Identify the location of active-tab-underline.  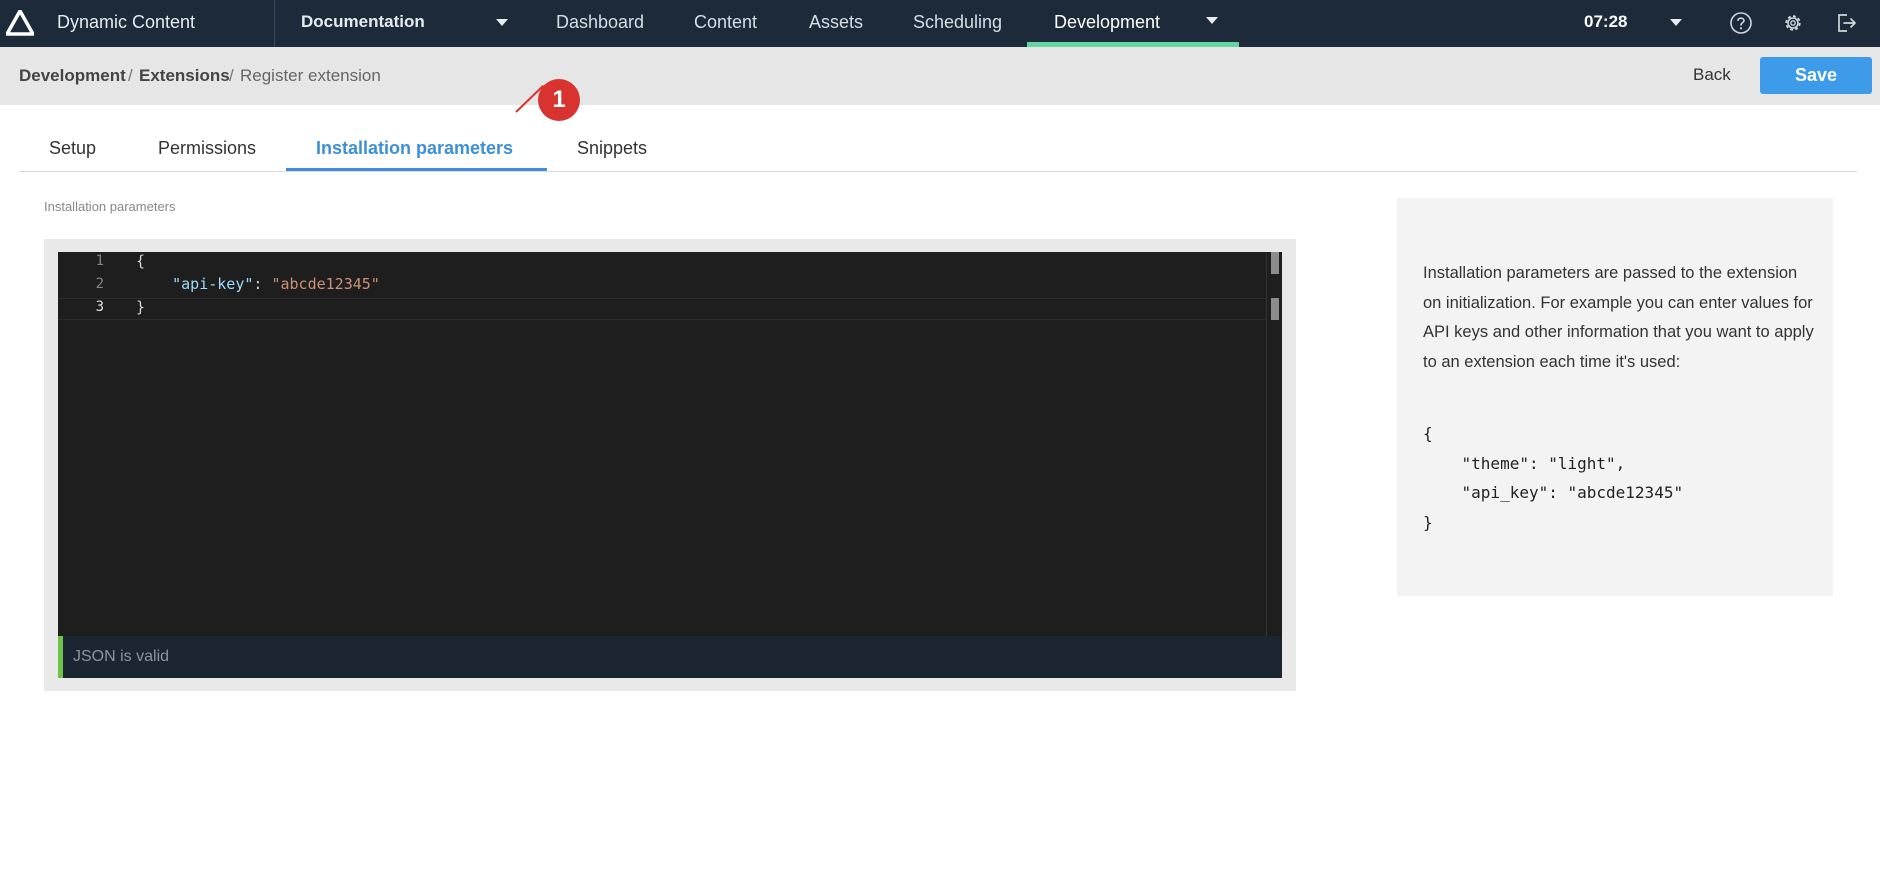
(416, 169).